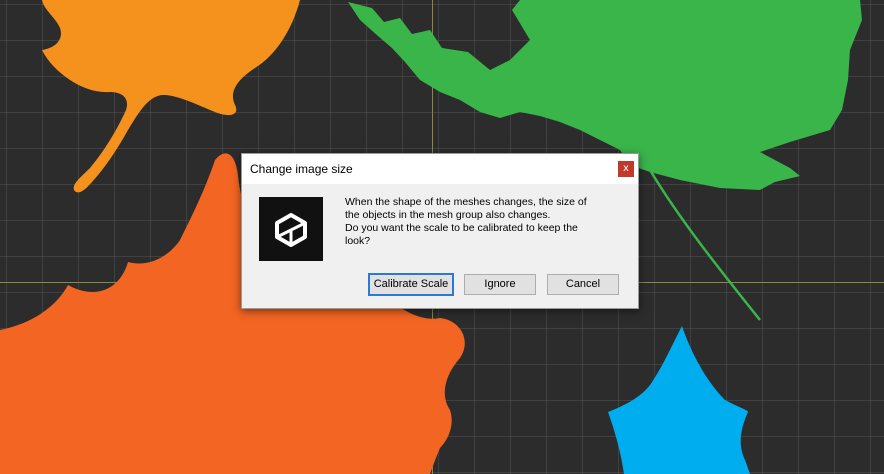  I want to click on dialog-titlebar: Change image size x, so click(440, 169).